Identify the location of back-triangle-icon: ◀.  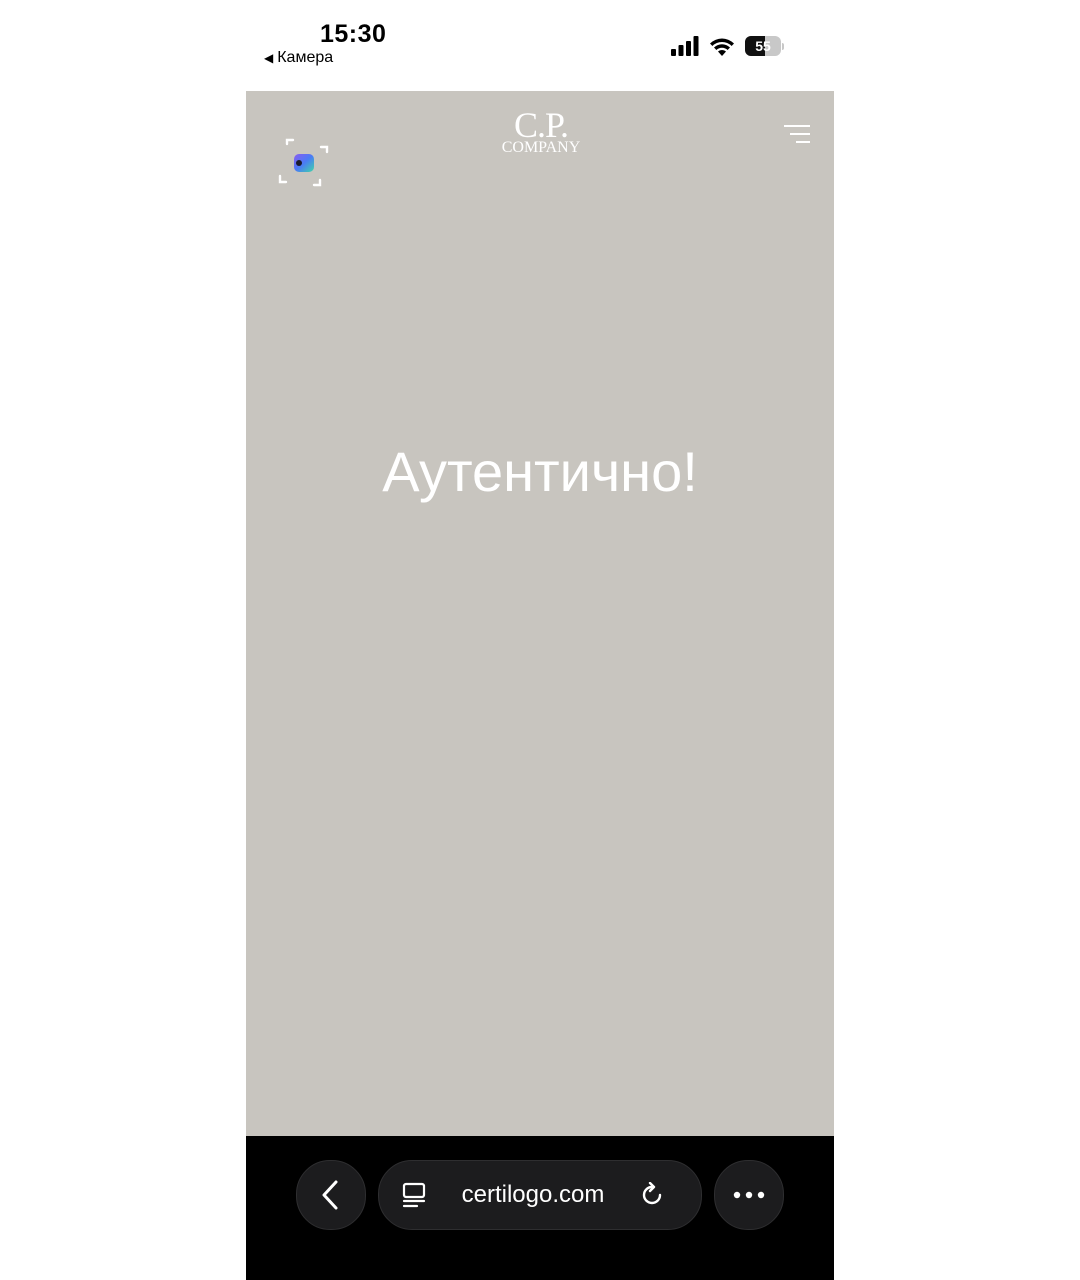
(269, 58).